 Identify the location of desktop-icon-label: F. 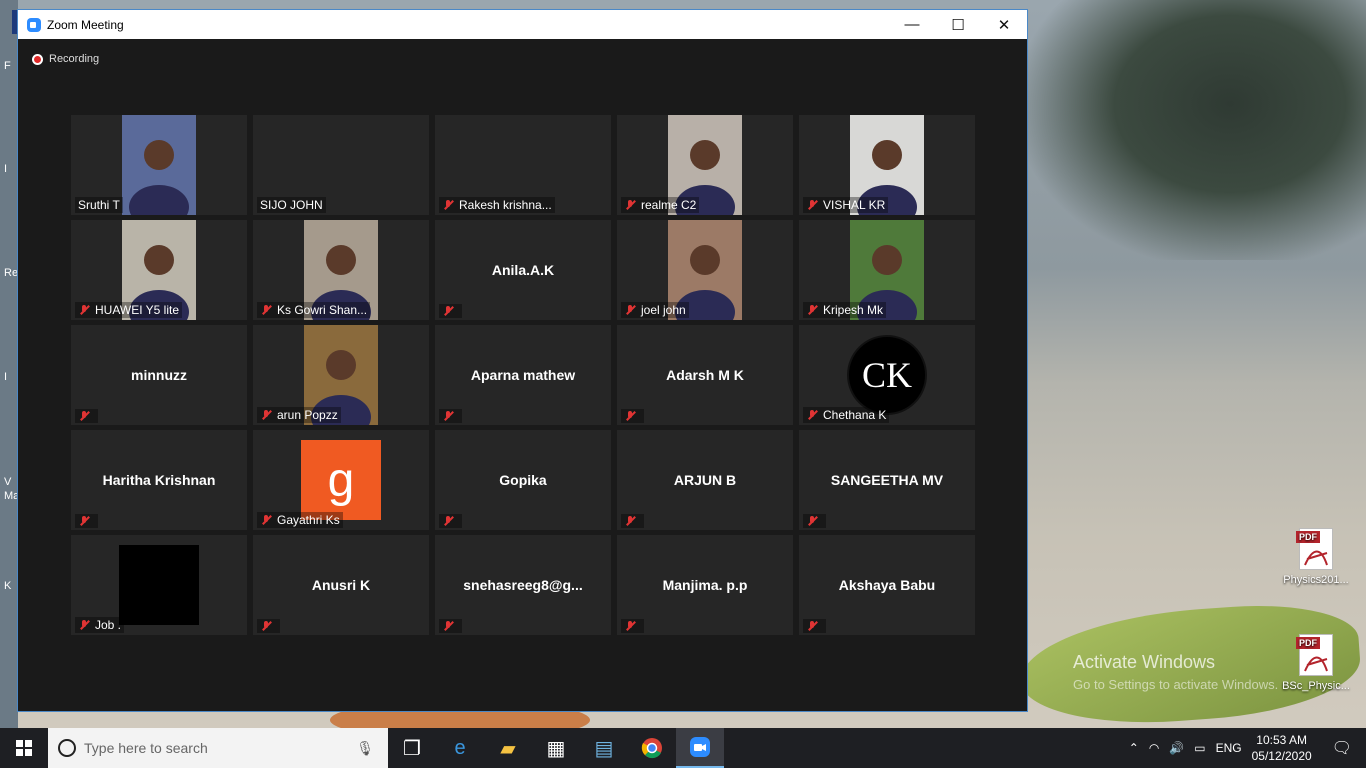
(7, 66).